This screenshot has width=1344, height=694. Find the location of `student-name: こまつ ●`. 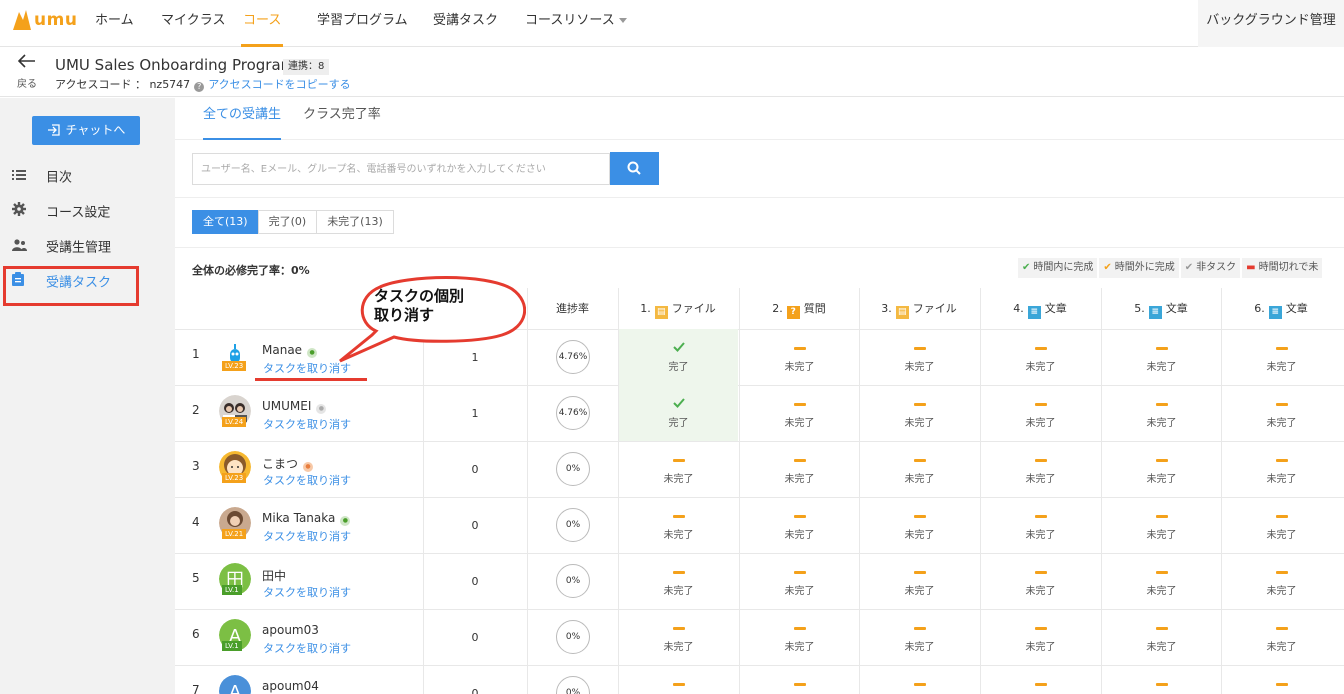

student-name: こまつ ● is located at coordinates (288, 463).